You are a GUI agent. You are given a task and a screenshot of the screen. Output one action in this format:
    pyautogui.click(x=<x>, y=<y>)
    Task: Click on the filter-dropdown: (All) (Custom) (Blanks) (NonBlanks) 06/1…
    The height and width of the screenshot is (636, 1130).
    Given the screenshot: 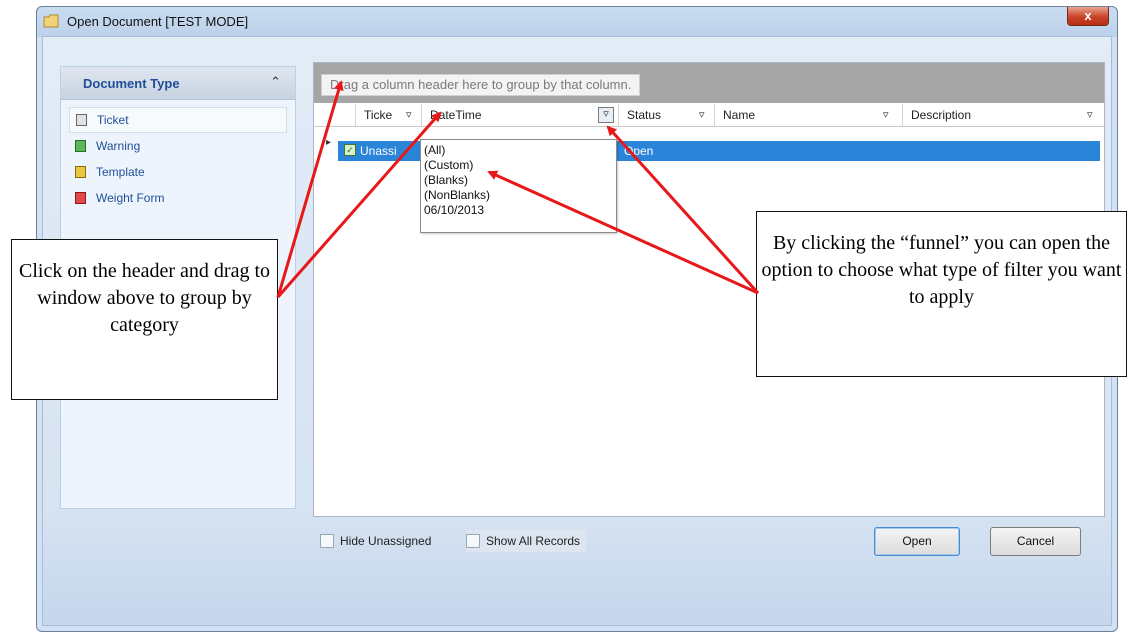 What is the action you would take?
    pyautogui.click(x=518, y=186)
    